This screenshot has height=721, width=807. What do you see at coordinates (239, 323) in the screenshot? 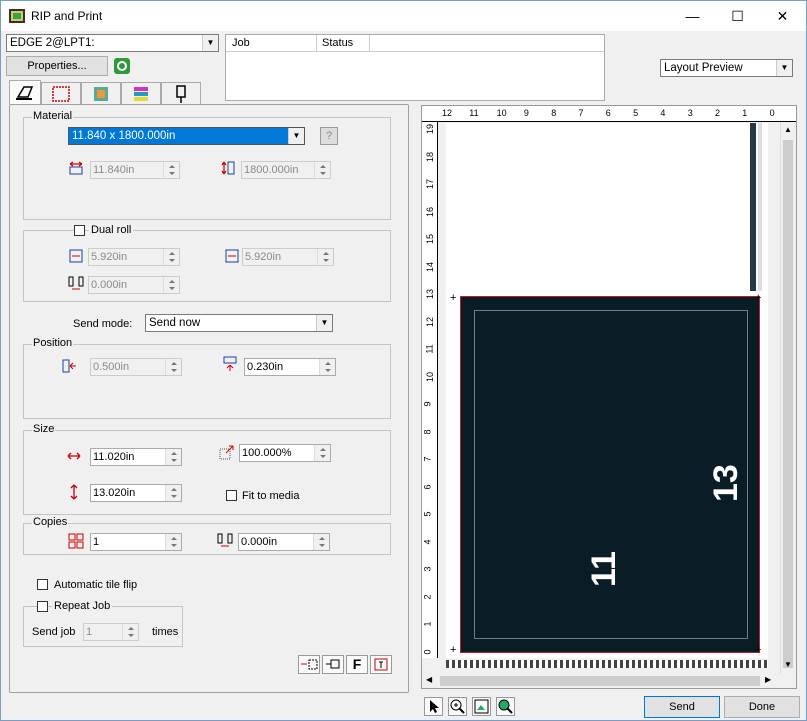
I see `send-mode-select: Send now ▼` at bounding box center [239, 323].